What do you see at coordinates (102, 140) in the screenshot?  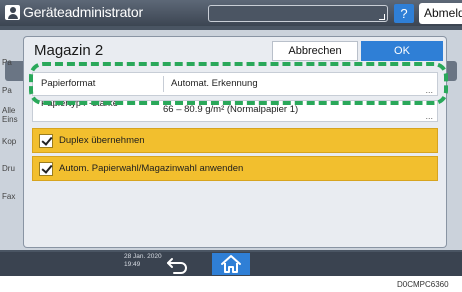 I see `duplex-label: Duplex übernehmen` at bounding box center [102, 140].